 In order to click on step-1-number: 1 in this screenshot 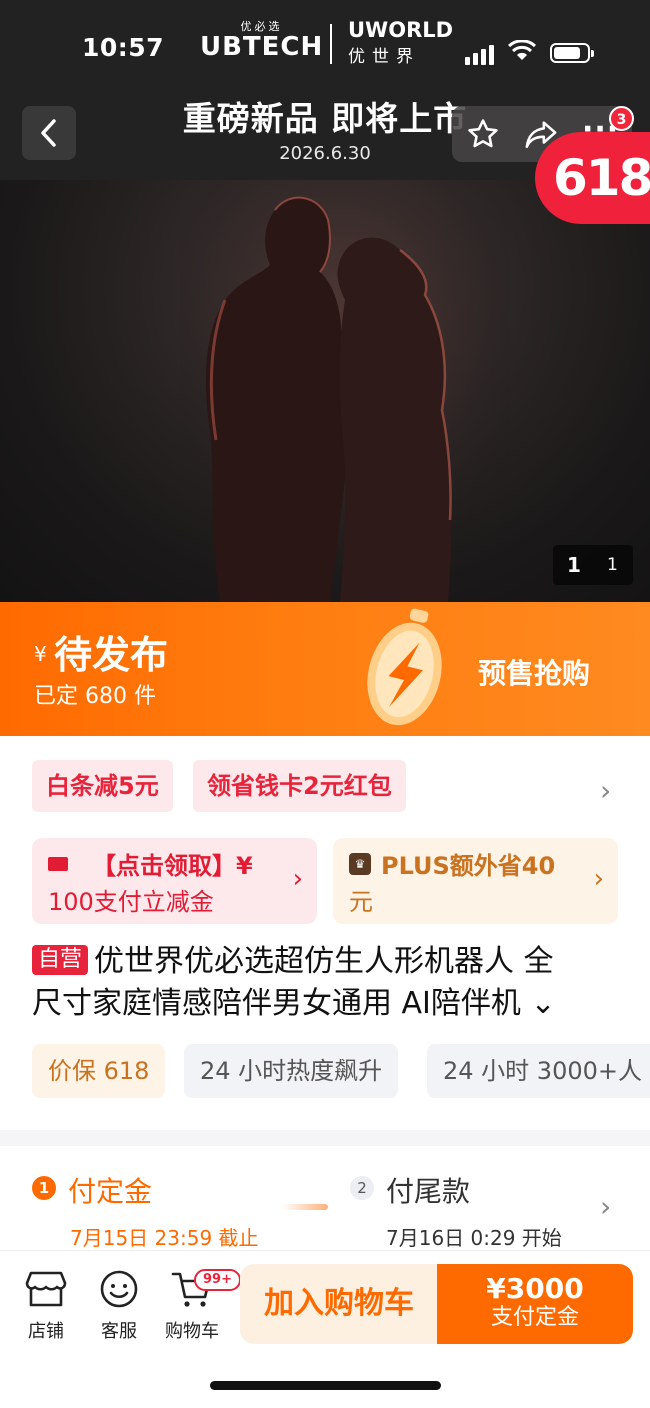, I will do `click(44, 1188)`.